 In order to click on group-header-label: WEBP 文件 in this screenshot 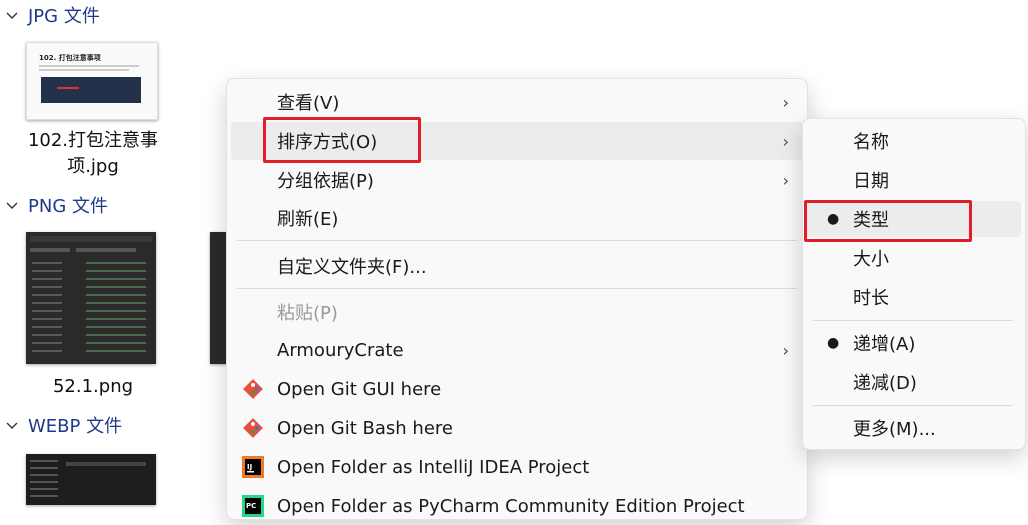, I will do `click(75, 426)`.